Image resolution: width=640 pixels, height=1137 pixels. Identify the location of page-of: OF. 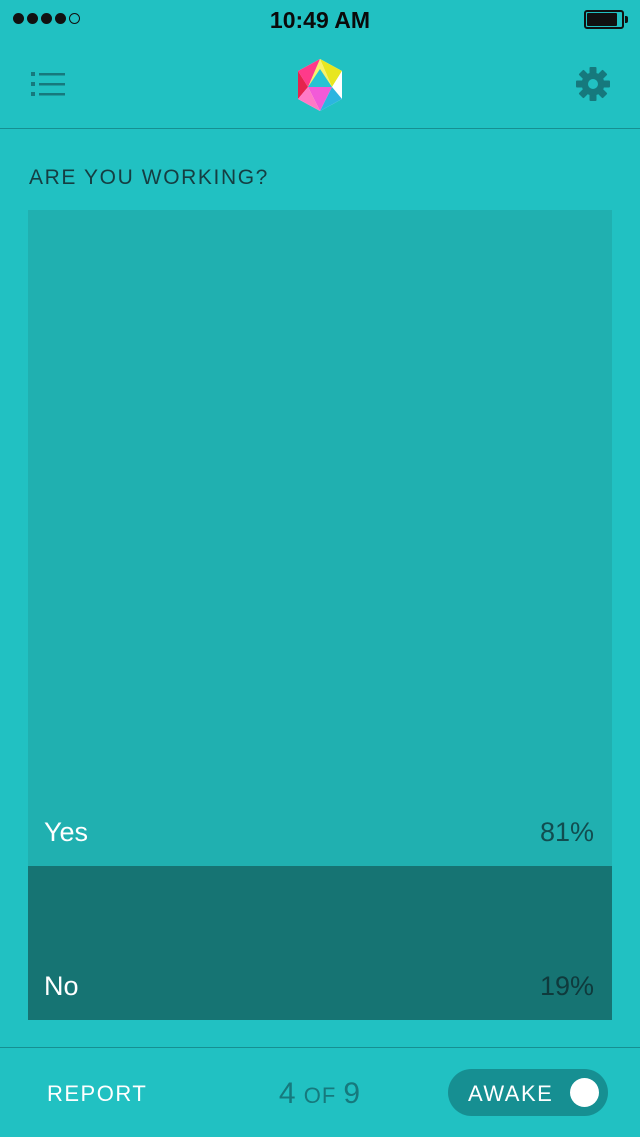
(320, 1095).